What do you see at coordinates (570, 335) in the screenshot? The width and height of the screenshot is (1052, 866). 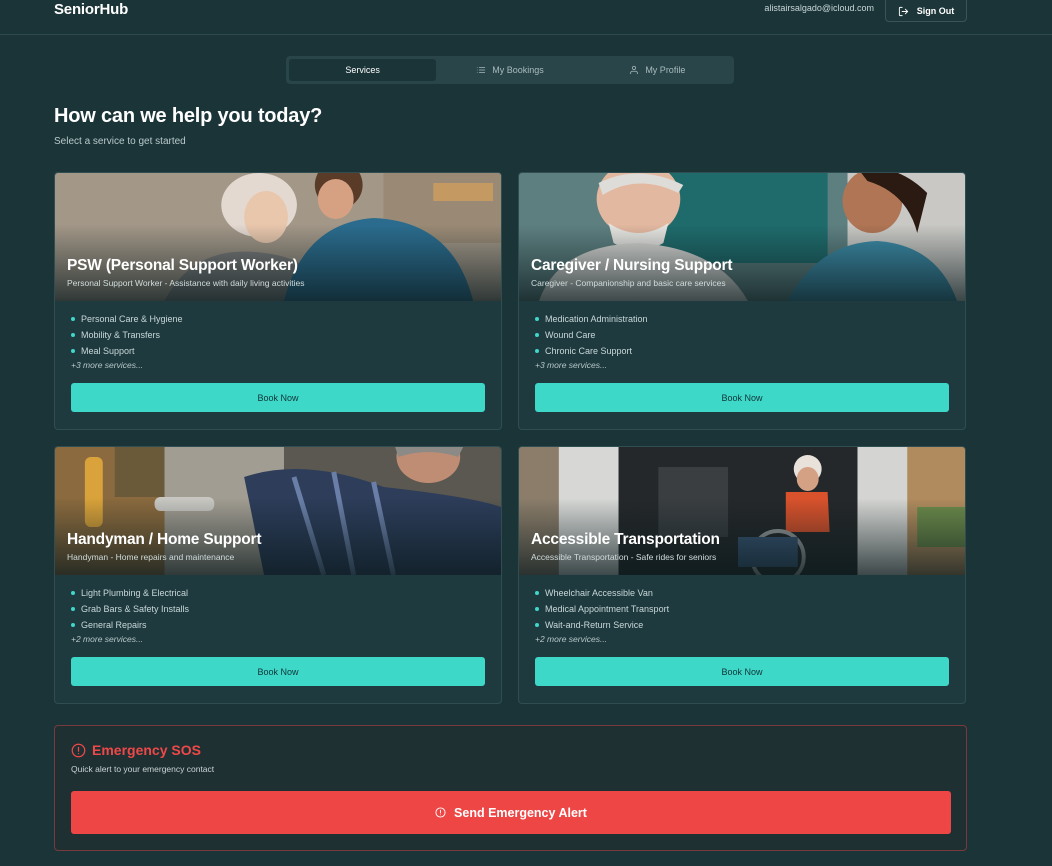 I see `service-item-label: Wound Care` at bounding box center [570, 335].